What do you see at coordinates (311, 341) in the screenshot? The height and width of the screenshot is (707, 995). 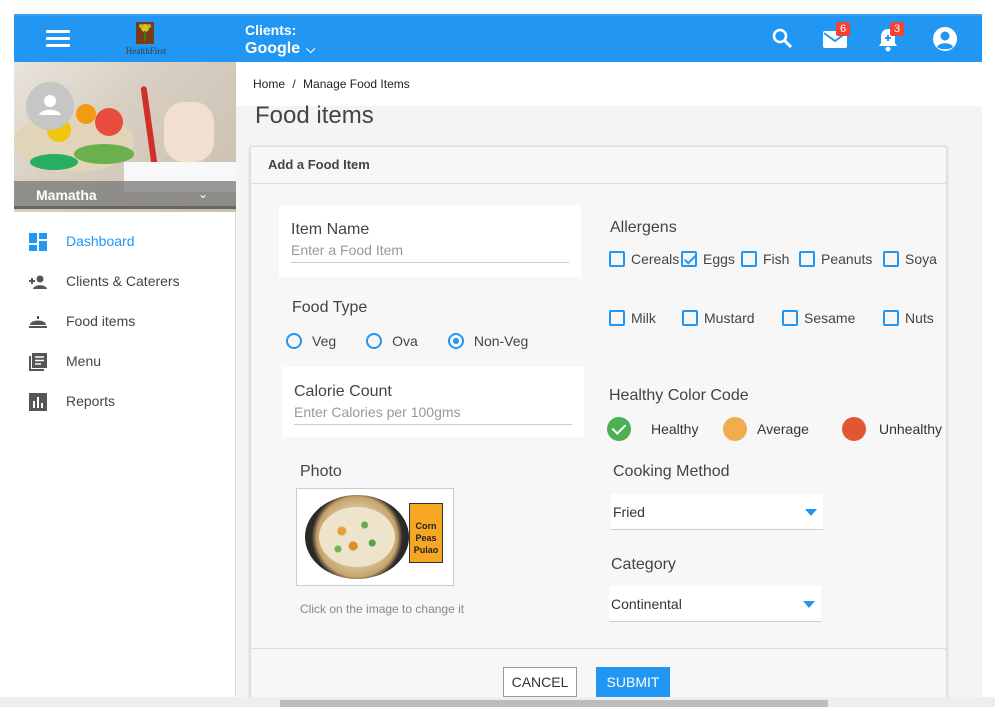 I see `food-type-veg-radio: Veg` at bounding box center [311, 341].